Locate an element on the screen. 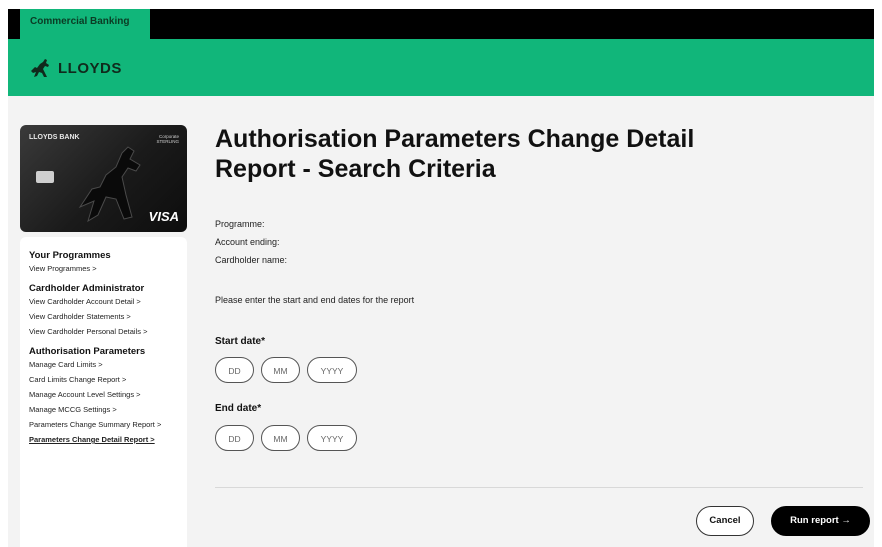 This screenshot has height=547, width=882. run-report-button: Run report → is located at coordinates (820, 521).